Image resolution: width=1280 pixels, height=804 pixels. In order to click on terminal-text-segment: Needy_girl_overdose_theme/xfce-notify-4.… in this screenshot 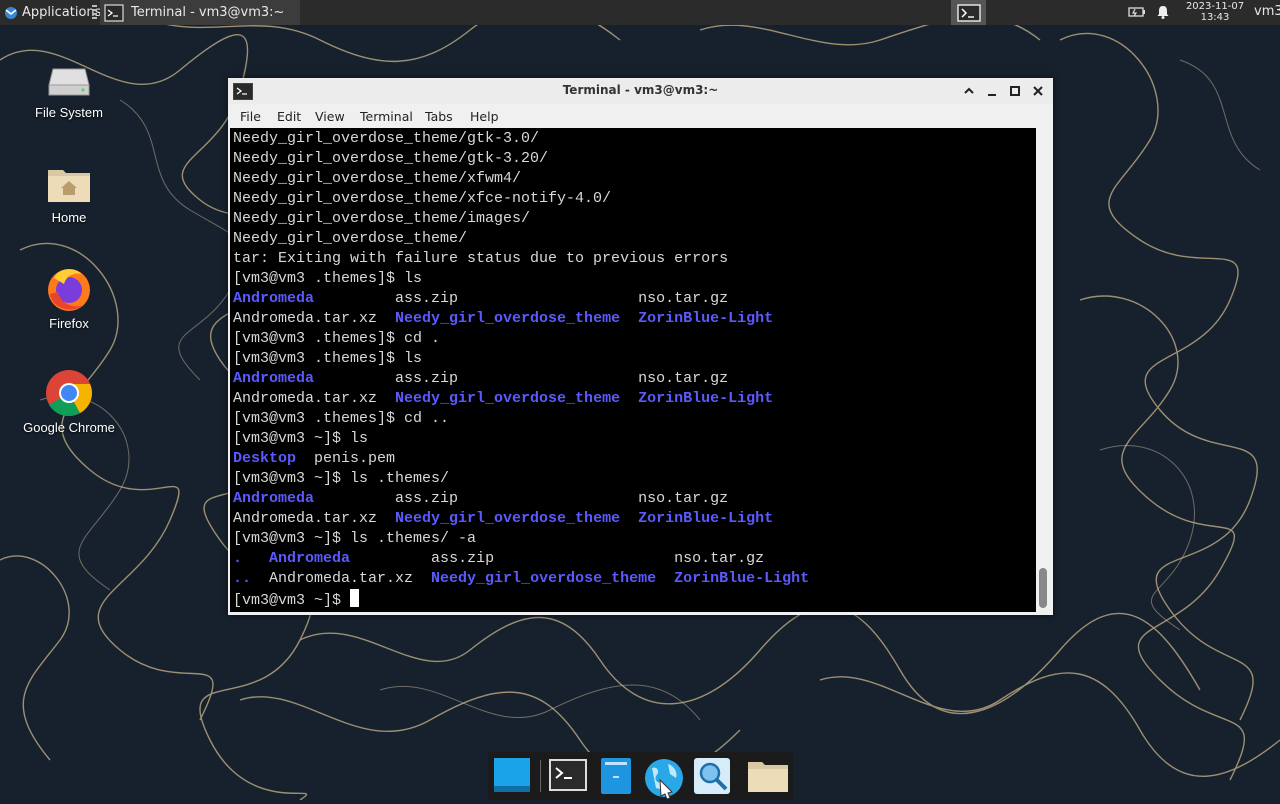, I will do `click(422, 198)`.